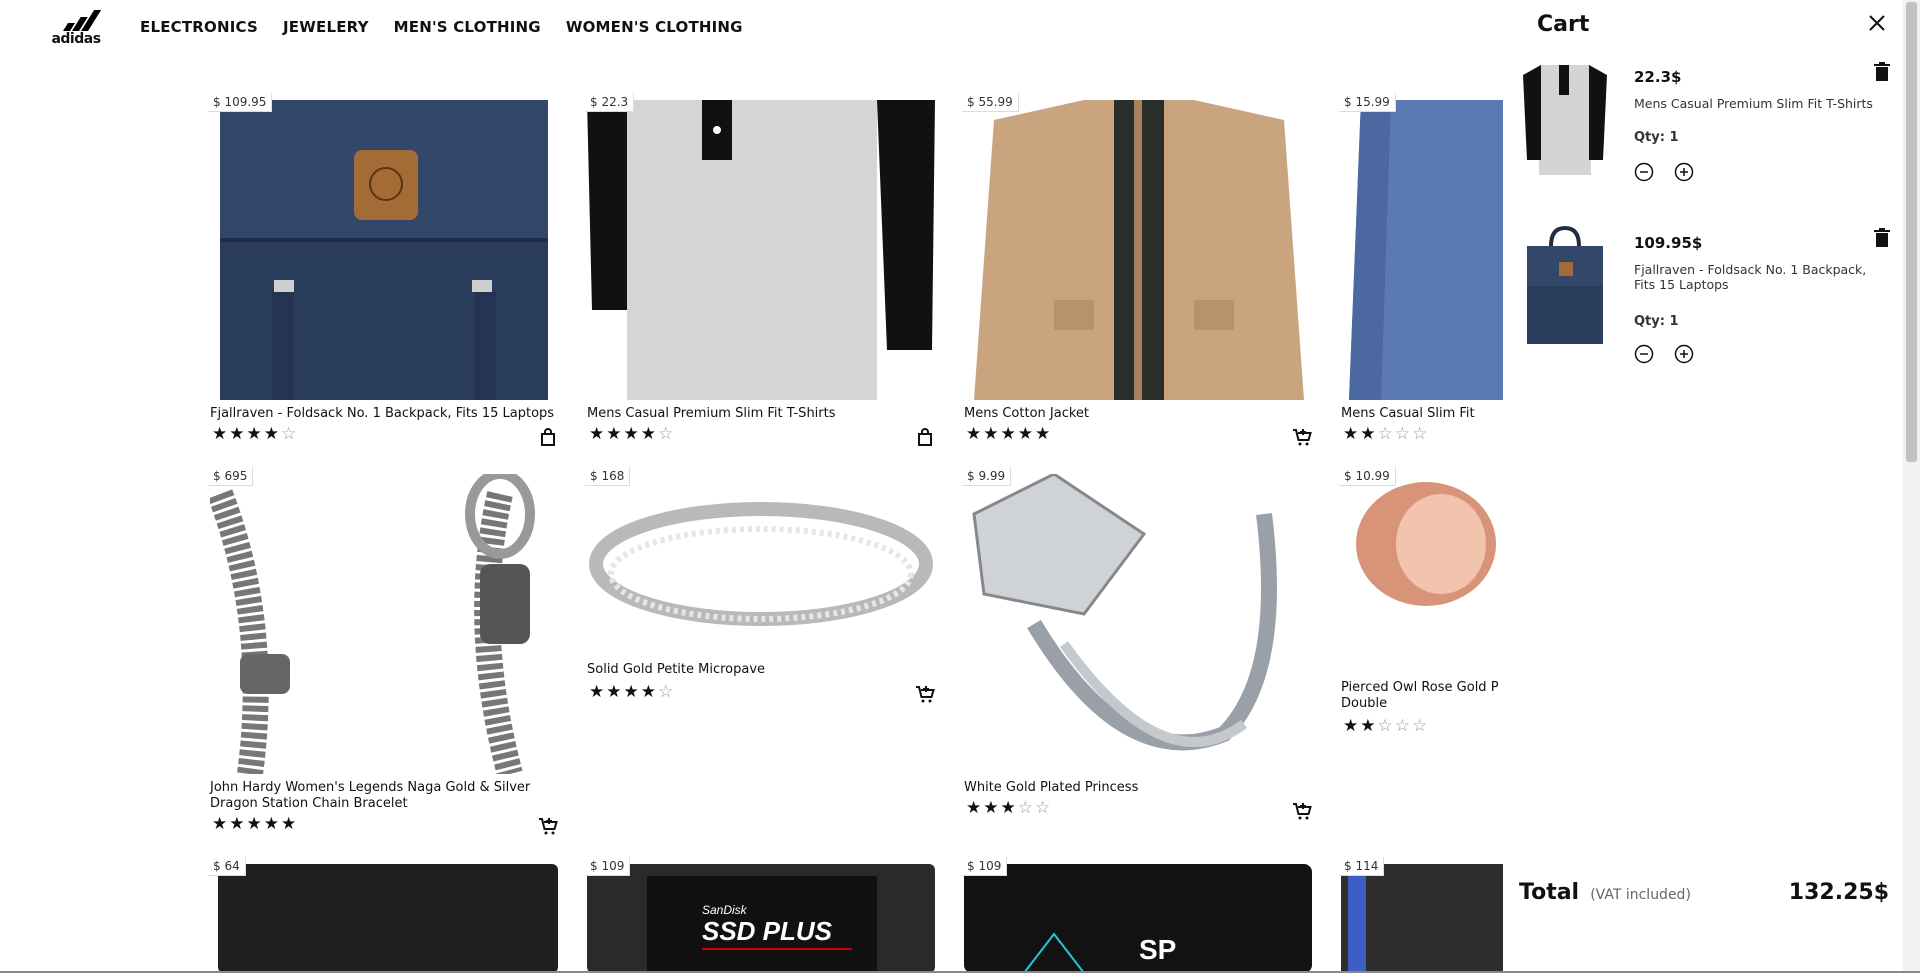 Image resolution: width=1920 pixels, height=973 pixels. What do you see at coordinates (654, 27) in the screenshot?
I see `nav-womens-clothing: WOMEN'S CLOTHING` at bounding box center [654, 27].